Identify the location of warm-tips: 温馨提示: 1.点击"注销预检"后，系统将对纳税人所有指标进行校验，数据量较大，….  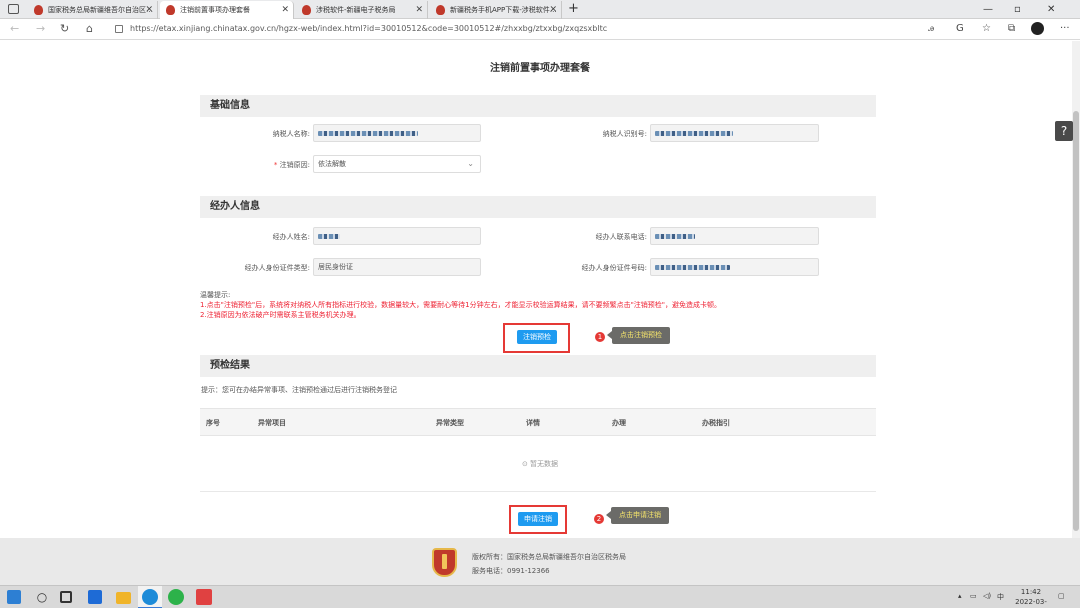
(460, 305).